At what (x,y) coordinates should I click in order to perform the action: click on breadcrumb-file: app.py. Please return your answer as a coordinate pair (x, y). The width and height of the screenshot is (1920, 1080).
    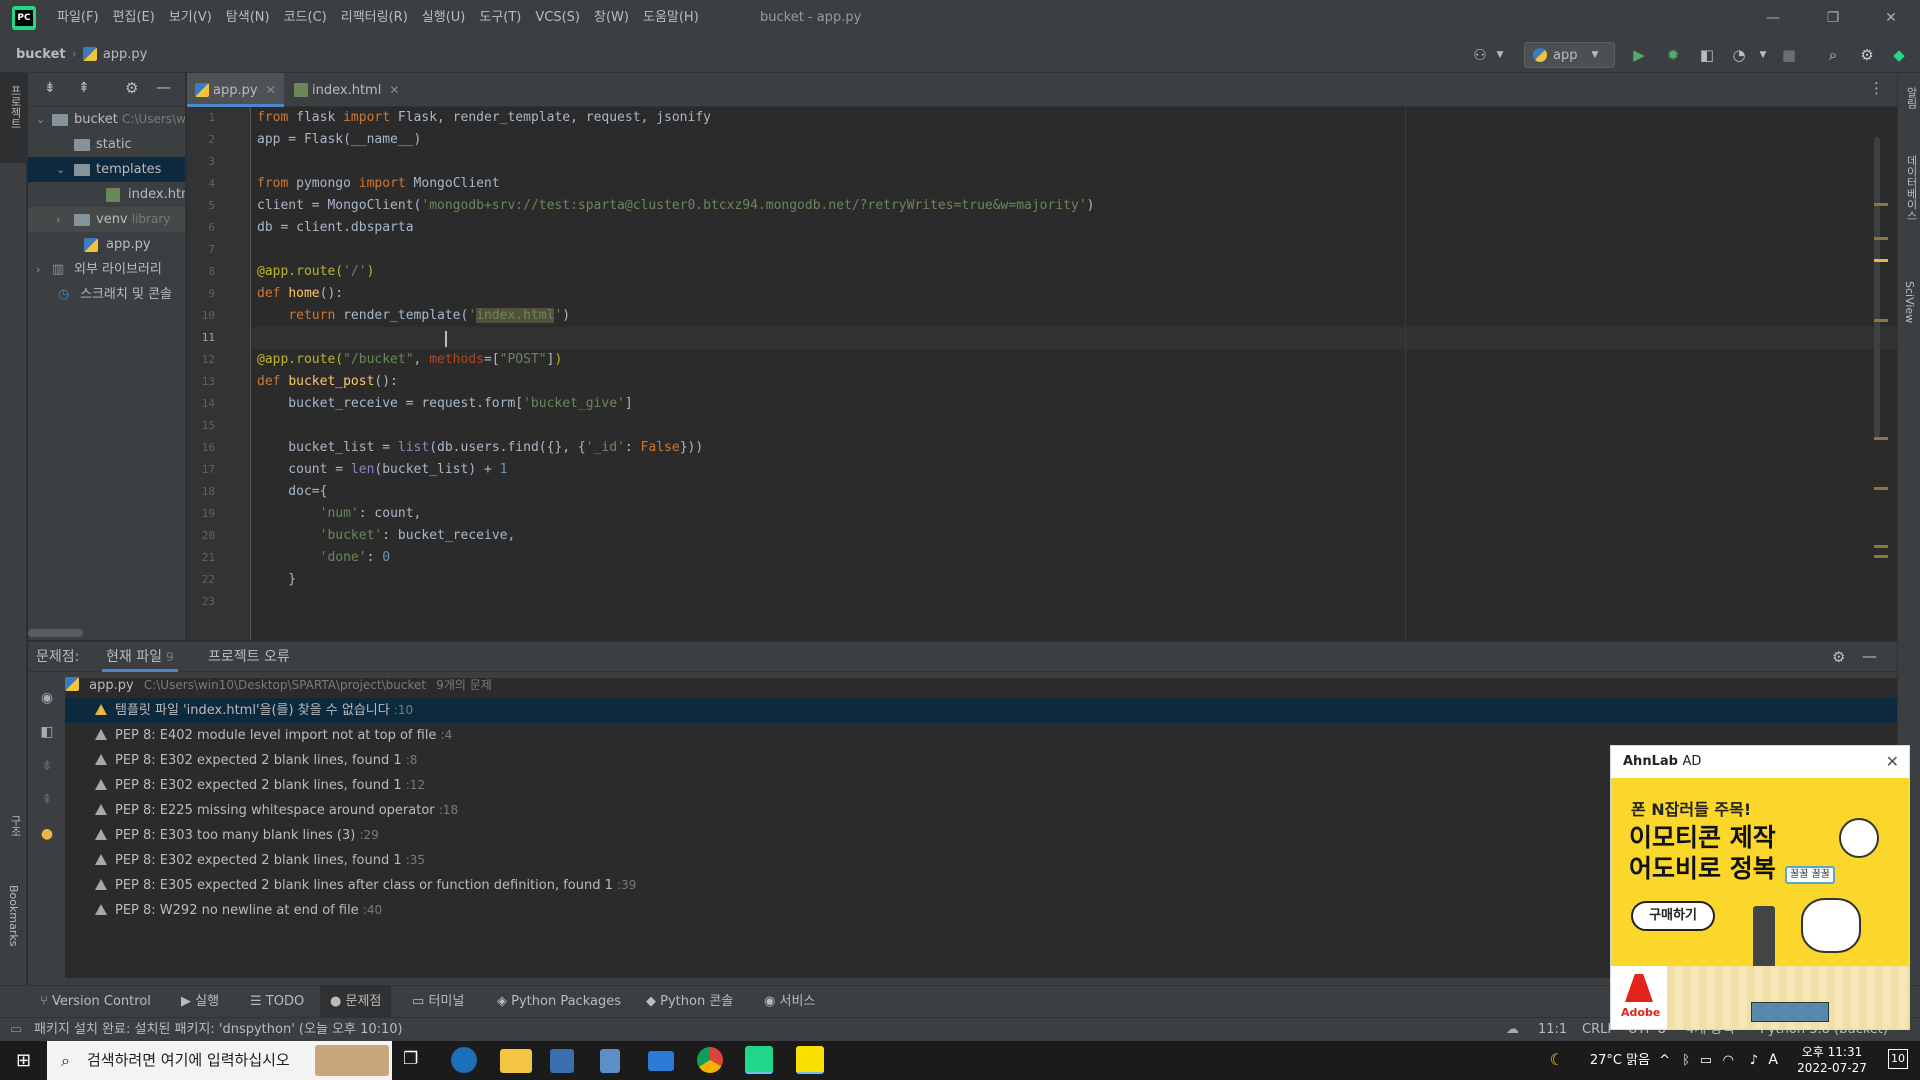
    Looking at the image, I should click on (125, 54).